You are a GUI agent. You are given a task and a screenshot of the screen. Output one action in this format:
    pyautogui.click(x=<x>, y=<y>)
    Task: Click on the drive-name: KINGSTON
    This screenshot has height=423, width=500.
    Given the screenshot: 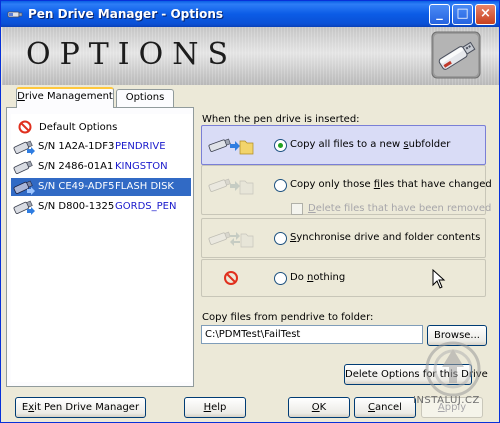 What is the action you would take?
    pyautogui.click(x=141, y=166)
    